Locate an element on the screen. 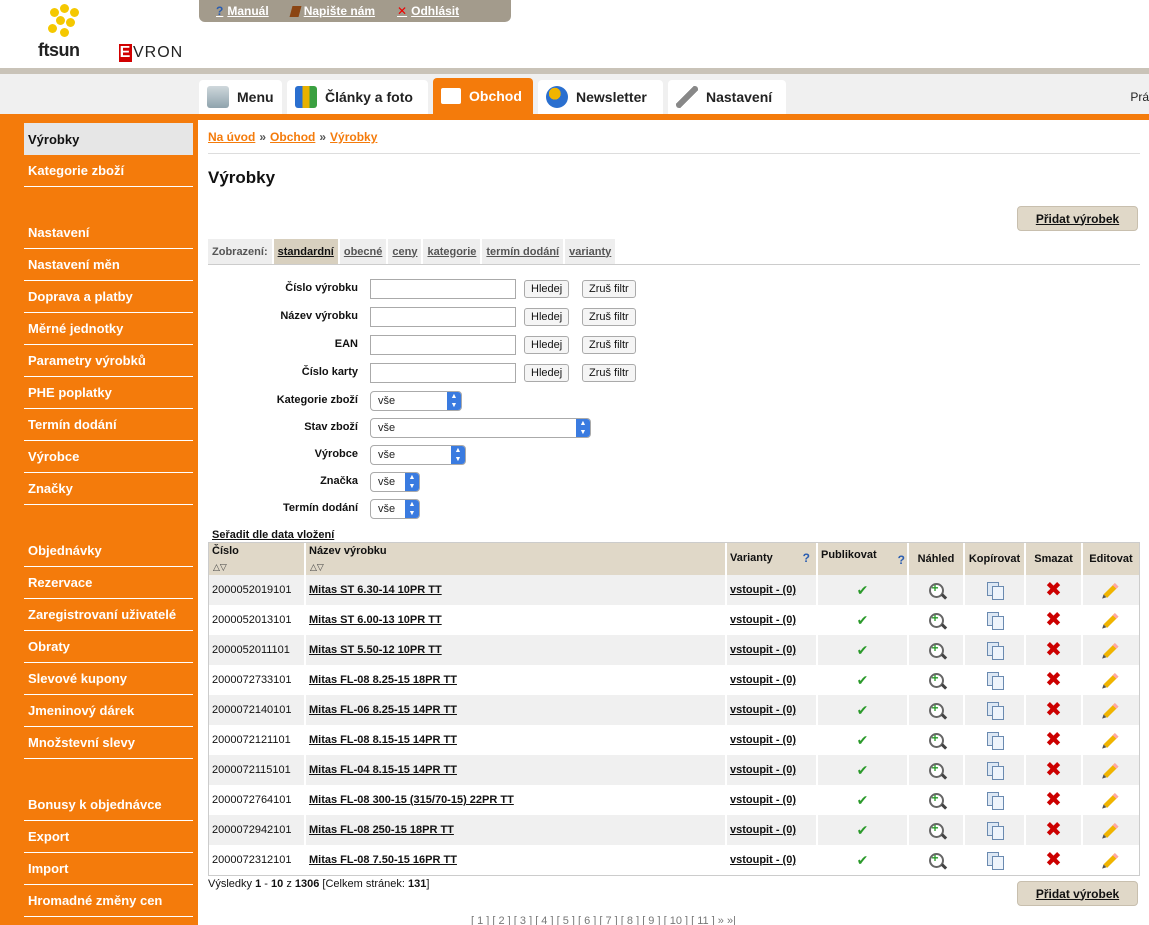  delivery-term-select: vše ▲ ▼ is located at coordinates (395, 509).